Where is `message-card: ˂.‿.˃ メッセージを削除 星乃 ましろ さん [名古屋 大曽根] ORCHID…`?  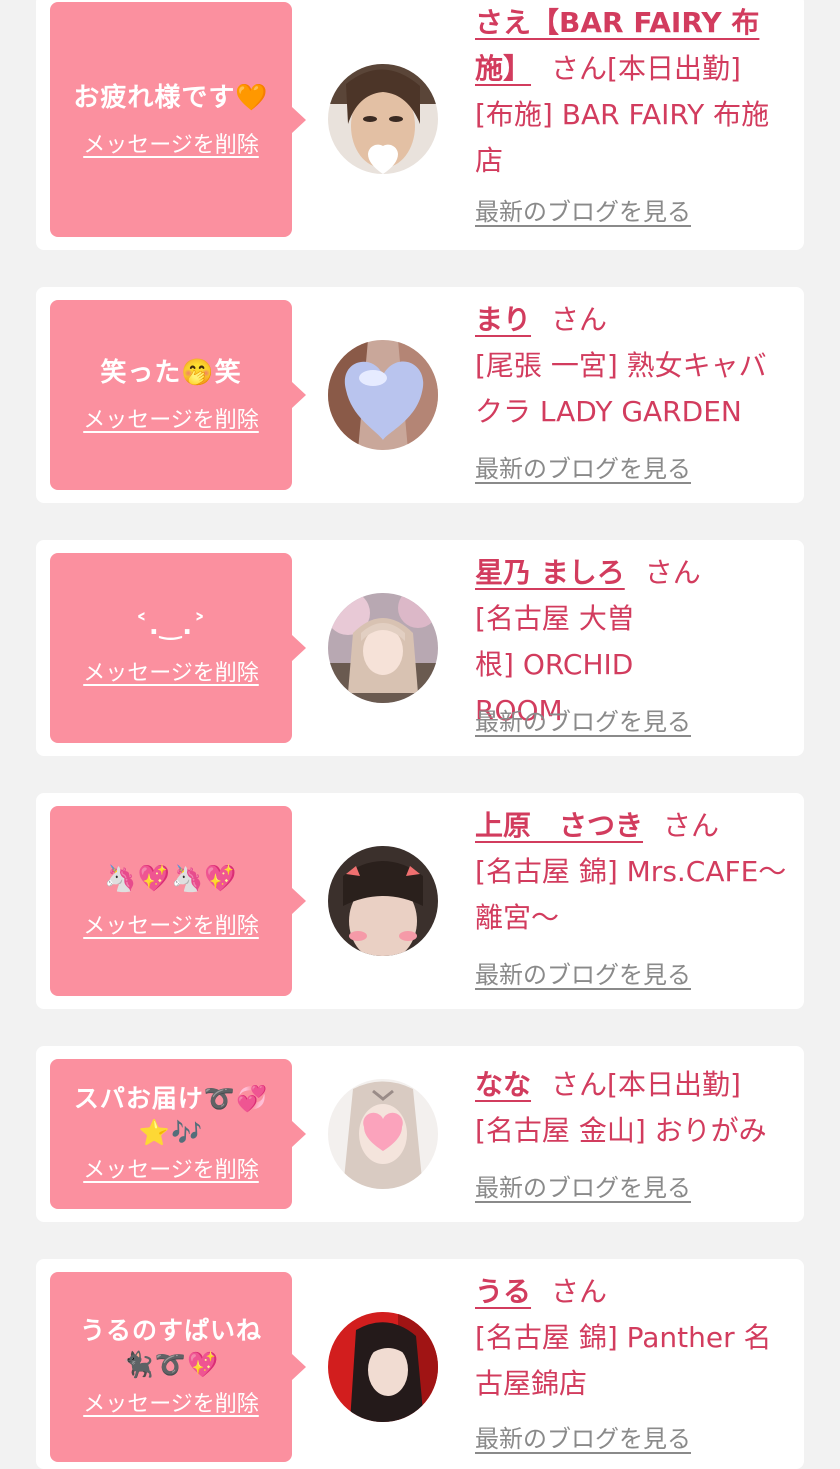 message-card: ˂.‿.˃ メッセージを削除 星乃 ましろ さん [名古屋 大曽根] ORCHID… is located at coordinates (420, 648).